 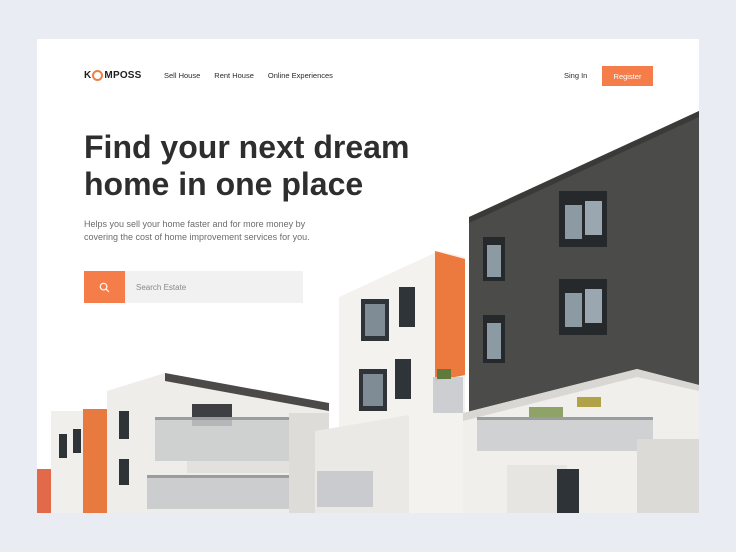 I want to click on brand-logo: K MPOSS, so click(x=113, y=75).